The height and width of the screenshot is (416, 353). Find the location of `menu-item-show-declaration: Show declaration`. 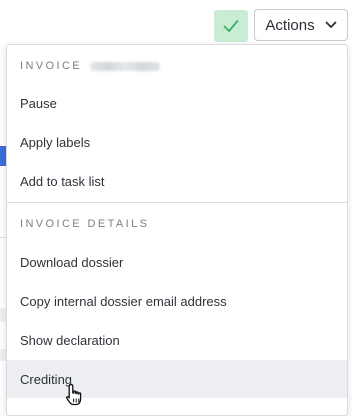

menu-item-show-declaration: Show declaration is located at coordinates (177, 340).